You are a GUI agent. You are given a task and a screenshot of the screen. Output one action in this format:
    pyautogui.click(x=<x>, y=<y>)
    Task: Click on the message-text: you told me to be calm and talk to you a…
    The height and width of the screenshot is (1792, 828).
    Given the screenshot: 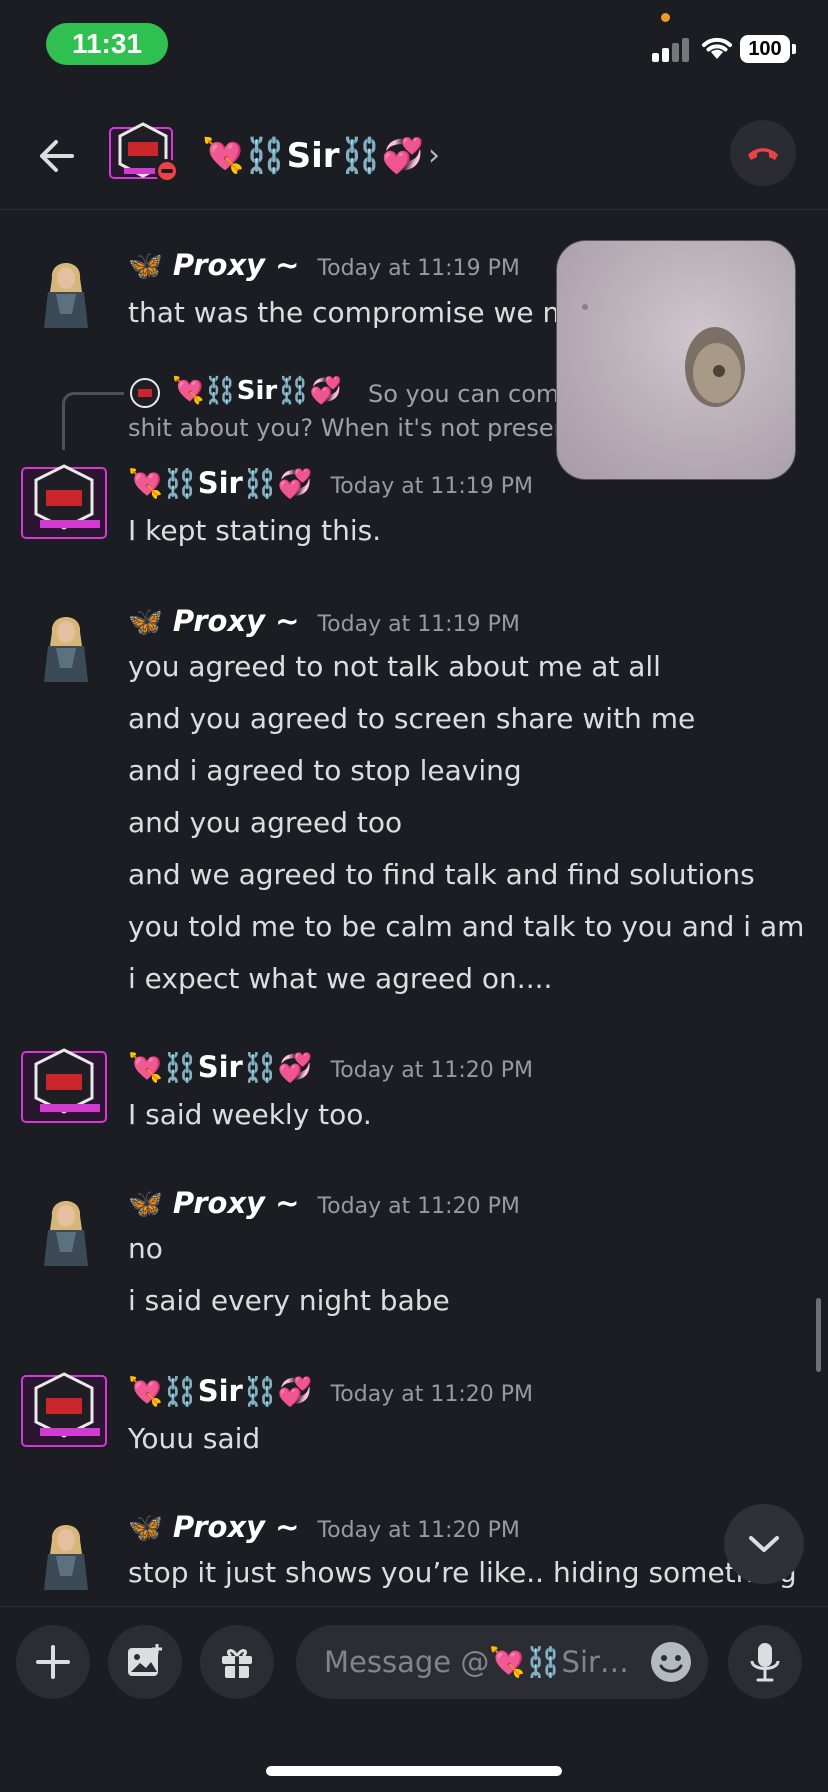 What is the action you would take?
    pyautogui.click(x=466, y=926)
    